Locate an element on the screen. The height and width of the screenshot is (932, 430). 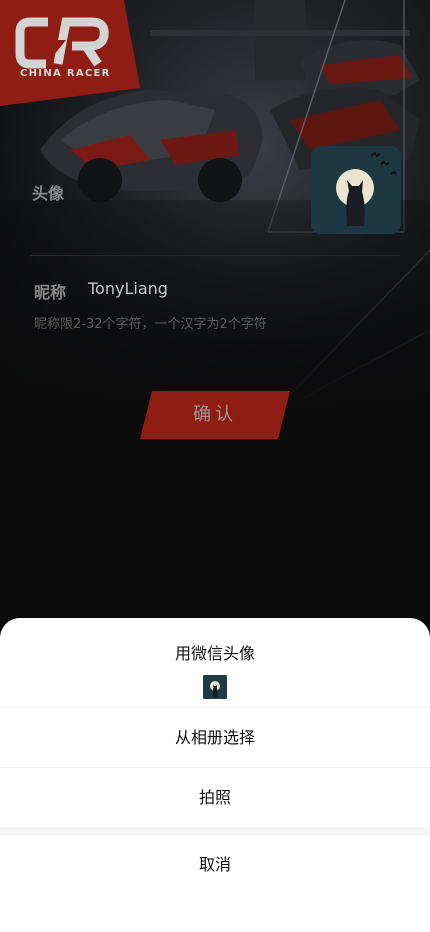
choose-from-album-option: 从相册选择 is located at coordinates (215, 737).